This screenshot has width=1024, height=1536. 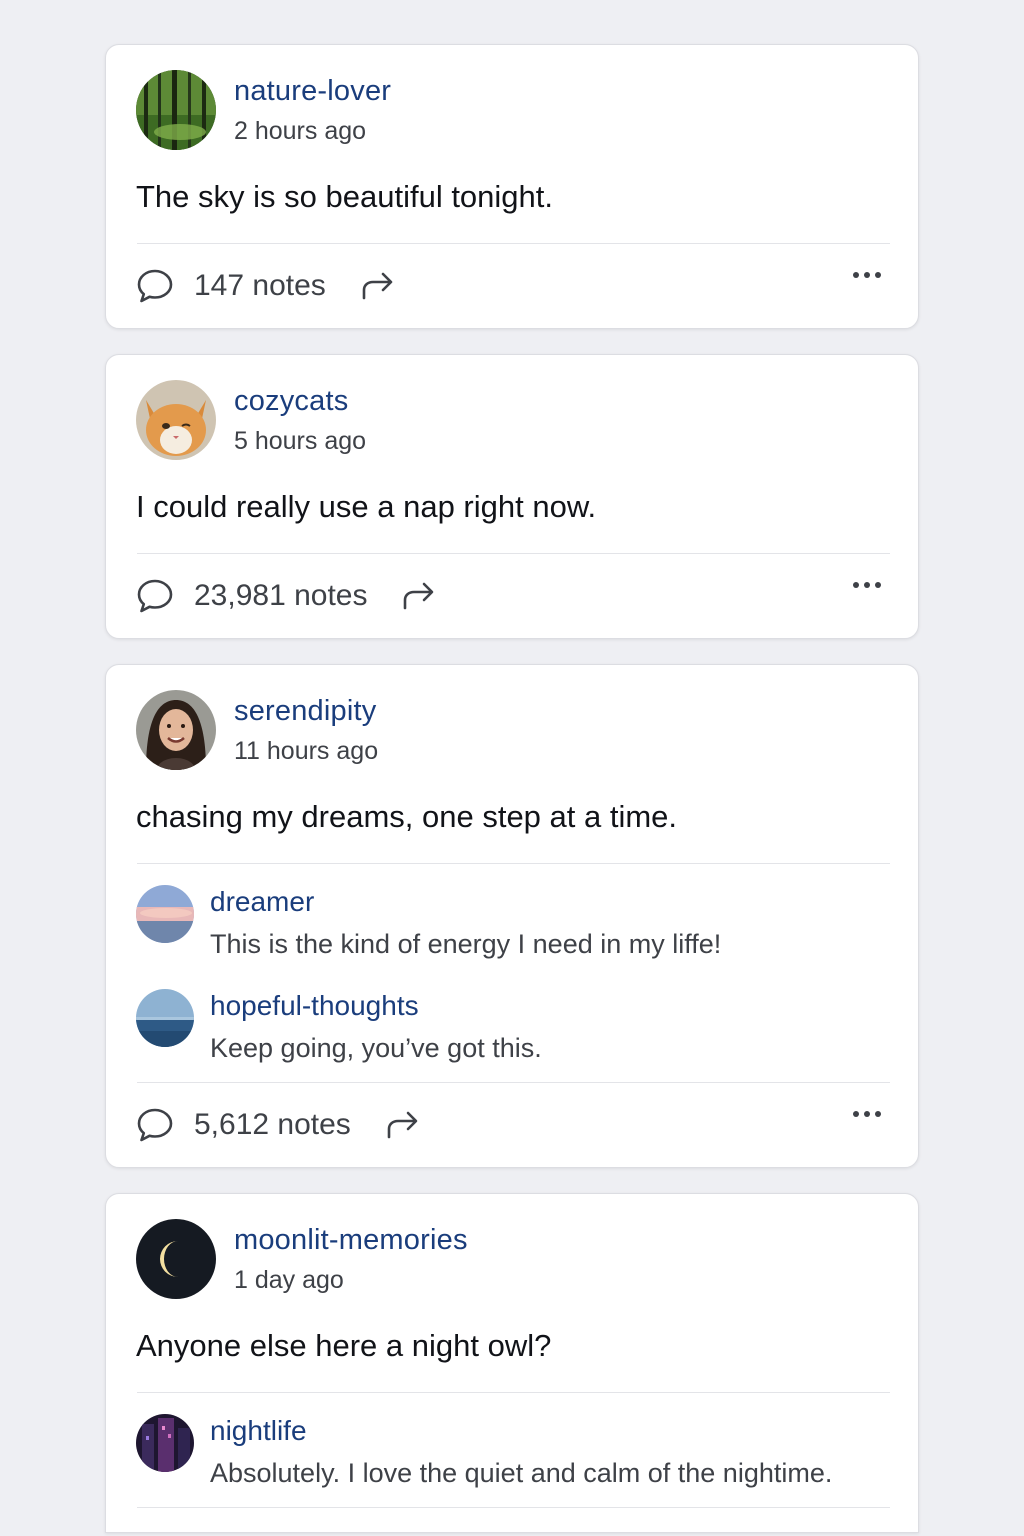 I want to click on username-link: nature-lover, so click(x=312, y=91).